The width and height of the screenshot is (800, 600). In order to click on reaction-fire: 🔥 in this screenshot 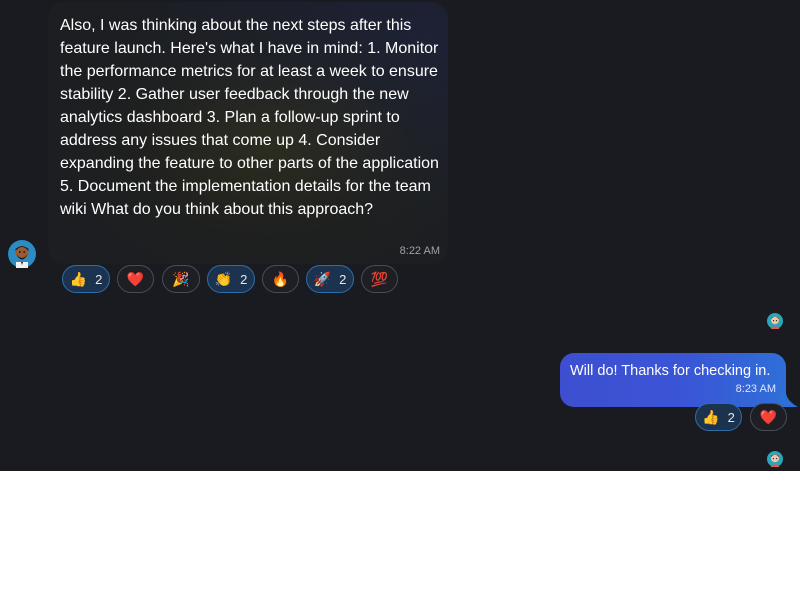, I will do `click(280, 279)`.